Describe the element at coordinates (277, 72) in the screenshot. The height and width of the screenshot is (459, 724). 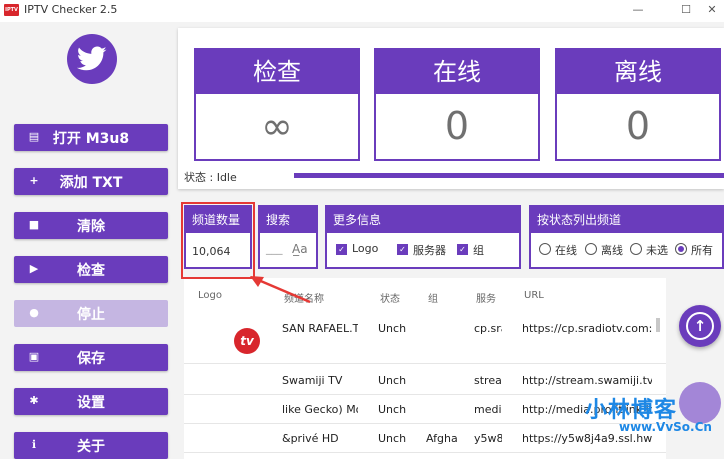
I see `stat-title: 检查` at that location.